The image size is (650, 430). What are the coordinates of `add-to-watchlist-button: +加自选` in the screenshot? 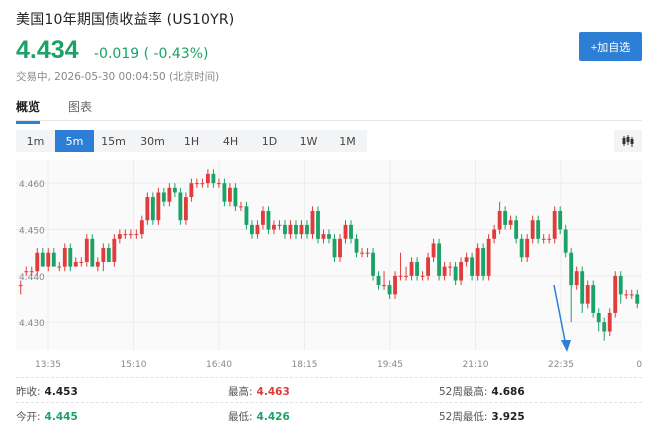 It's located at (610, 46).